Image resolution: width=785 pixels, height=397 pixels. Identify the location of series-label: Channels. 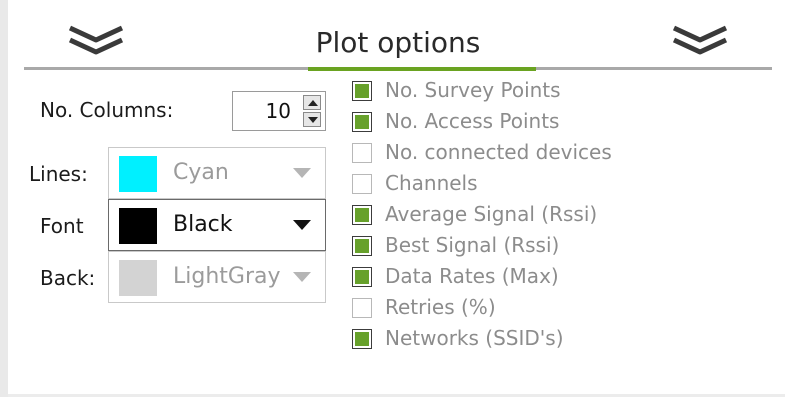
(431, 183).